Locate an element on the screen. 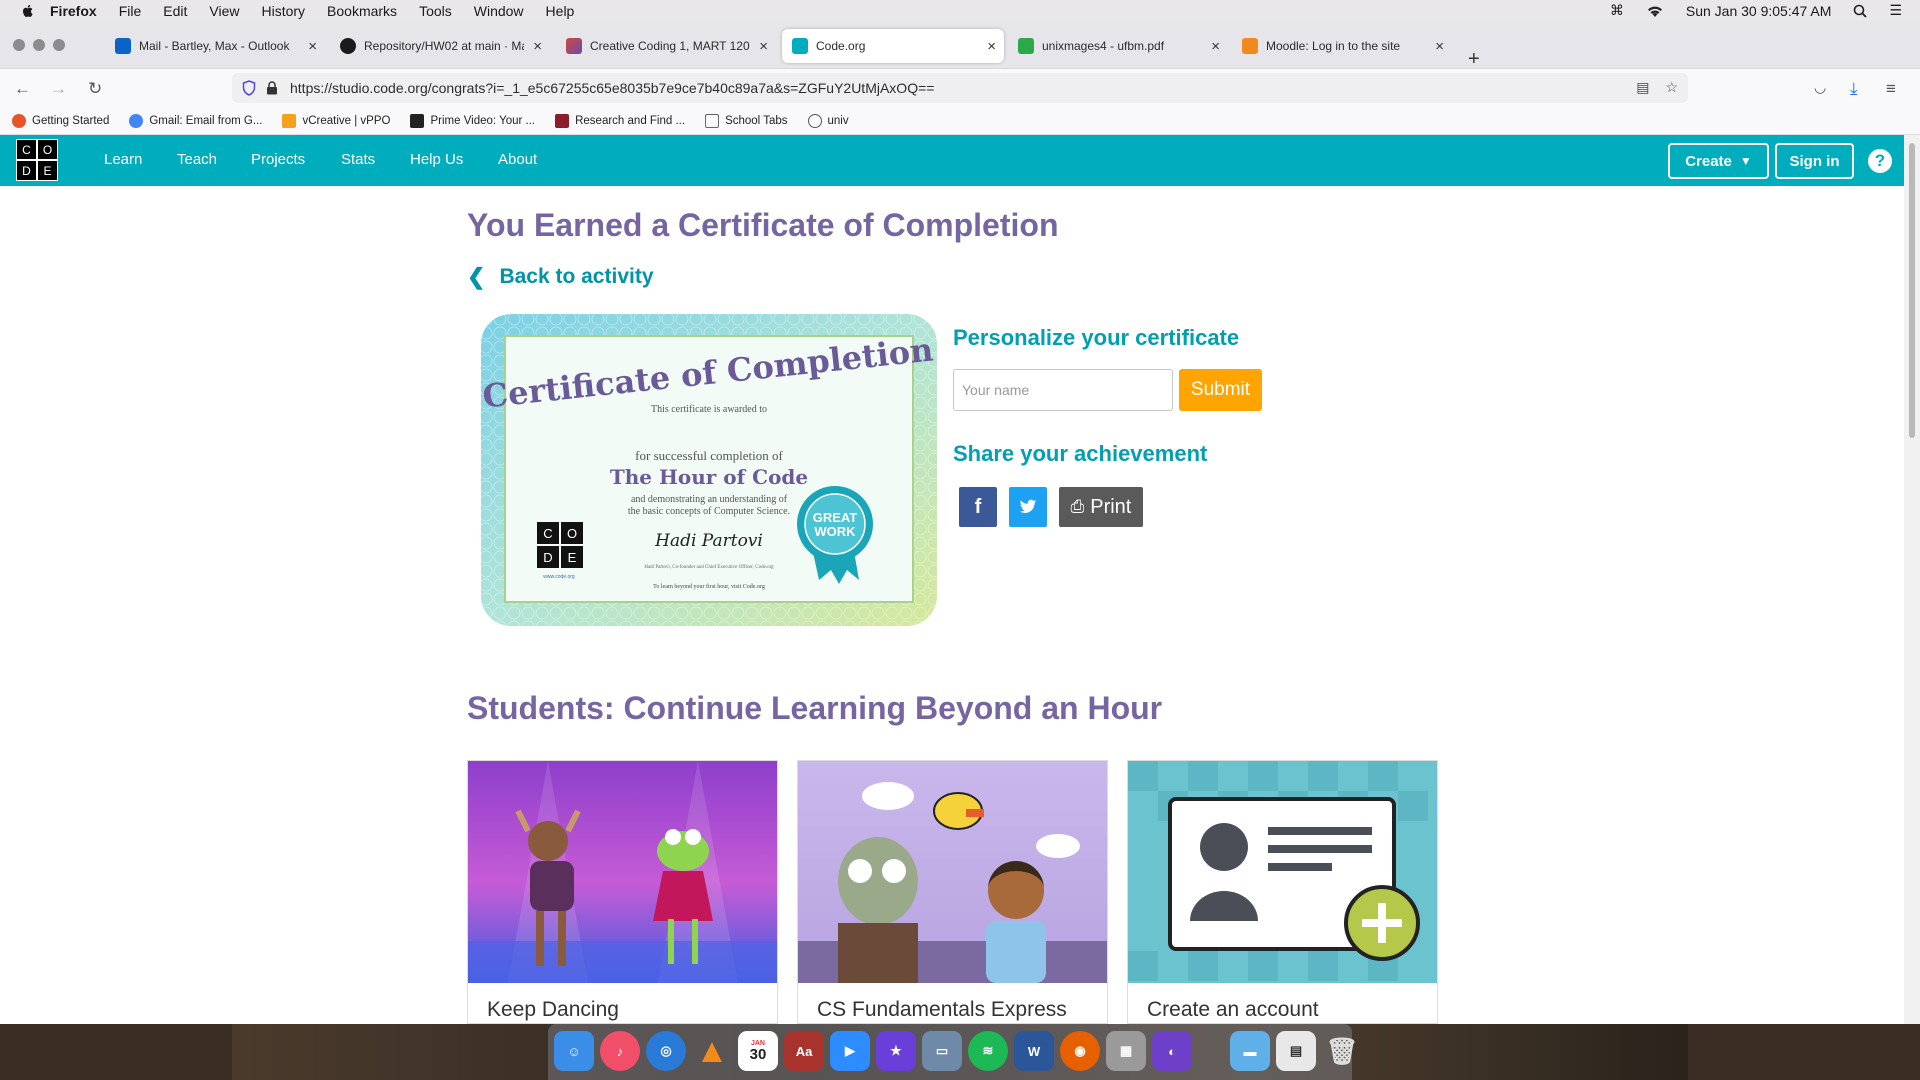 The height and width of the screenshot is (1080, 1920). pocket-icon: ◡ is located at coordinates (1820, 87).